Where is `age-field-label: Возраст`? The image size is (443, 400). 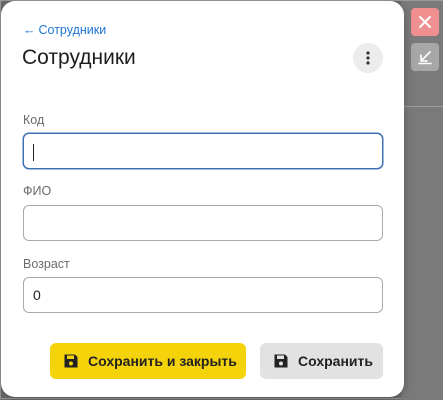
age-field-label: Возраст is located at coordinates (46, 264).